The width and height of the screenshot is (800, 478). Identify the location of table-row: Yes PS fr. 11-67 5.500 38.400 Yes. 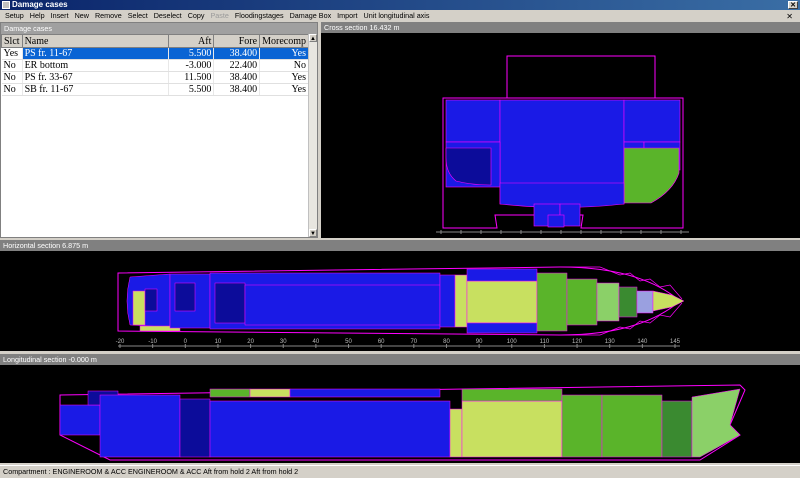
(155, 53).